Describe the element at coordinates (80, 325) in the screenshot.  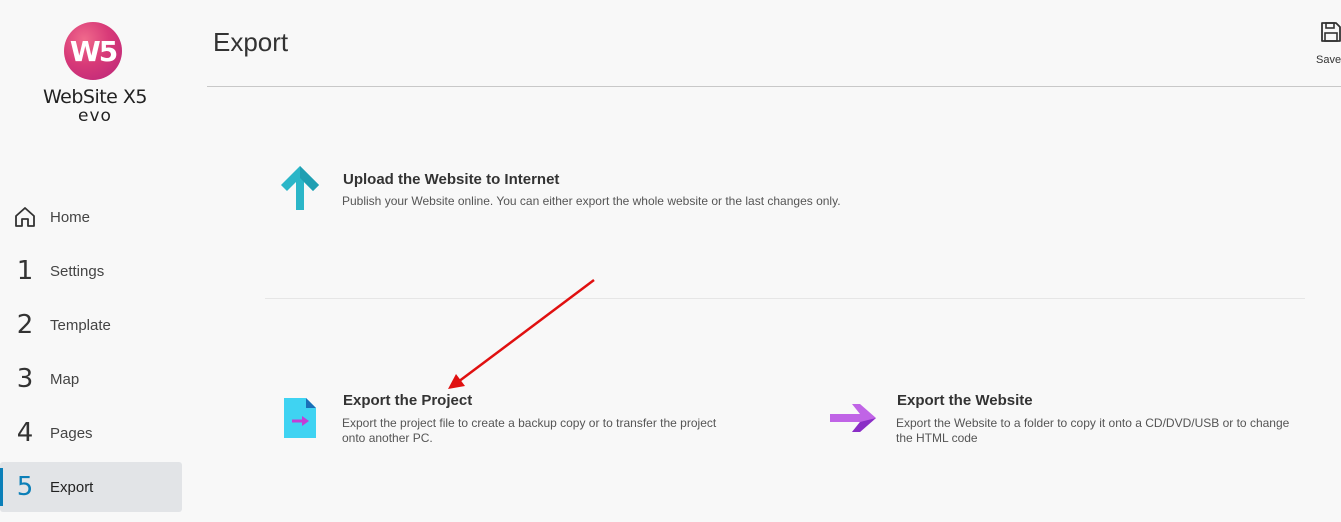
I see `sidebar-item-label: Template` at that location.